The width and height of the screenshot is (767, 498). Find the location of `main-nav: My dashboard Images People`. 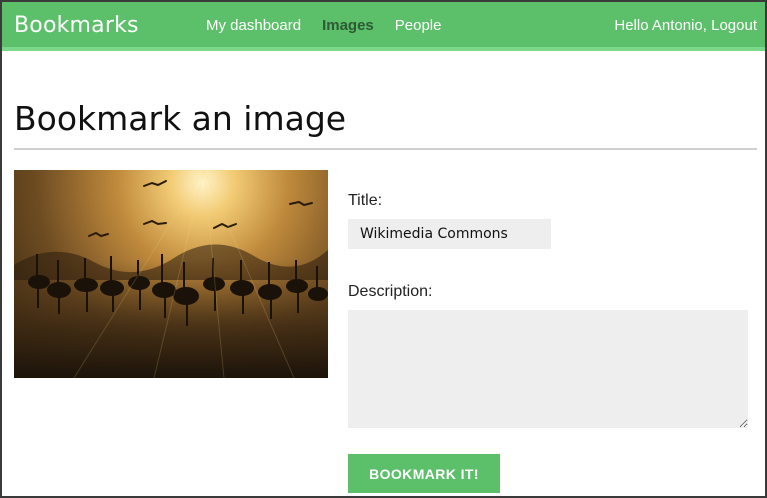

main-nav: My dashboard Images People is located at coordinates (323, 25).